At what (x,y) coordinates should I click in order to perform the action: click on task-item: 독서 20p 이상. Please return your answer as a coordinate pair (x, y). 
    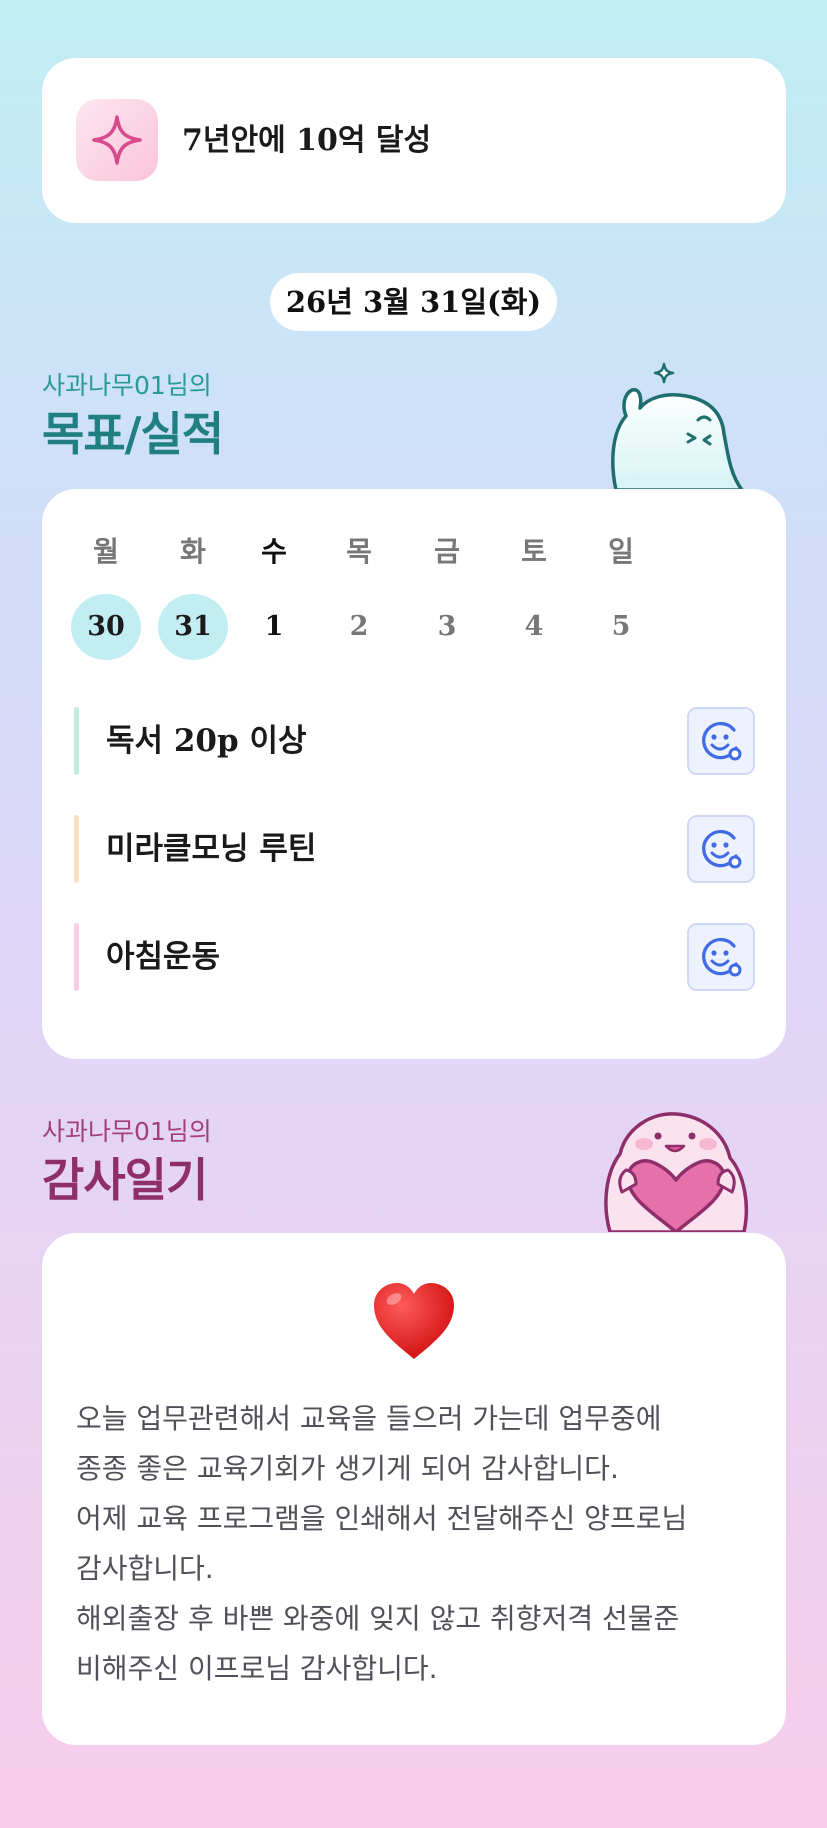
    Looking at the image, I should click on (414, 741).